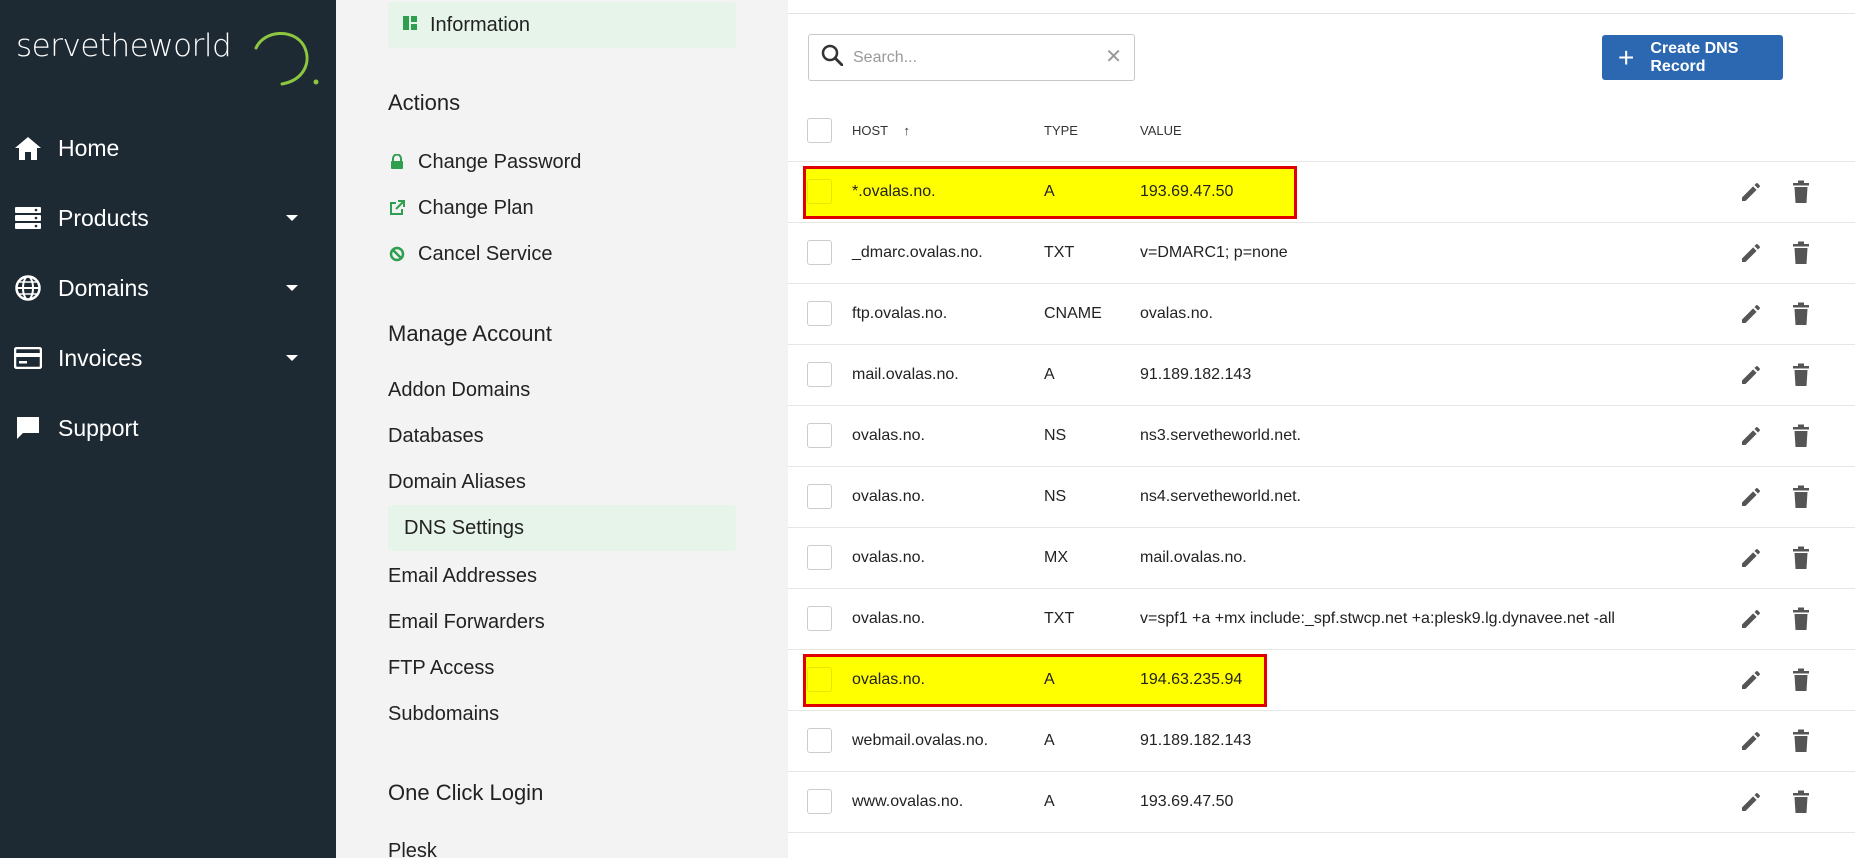 The image size is (1855, 858). Describe the element at coordinates (466, 792) in the screenshot. I see `one-click-login-title: One Click Login` at that location.